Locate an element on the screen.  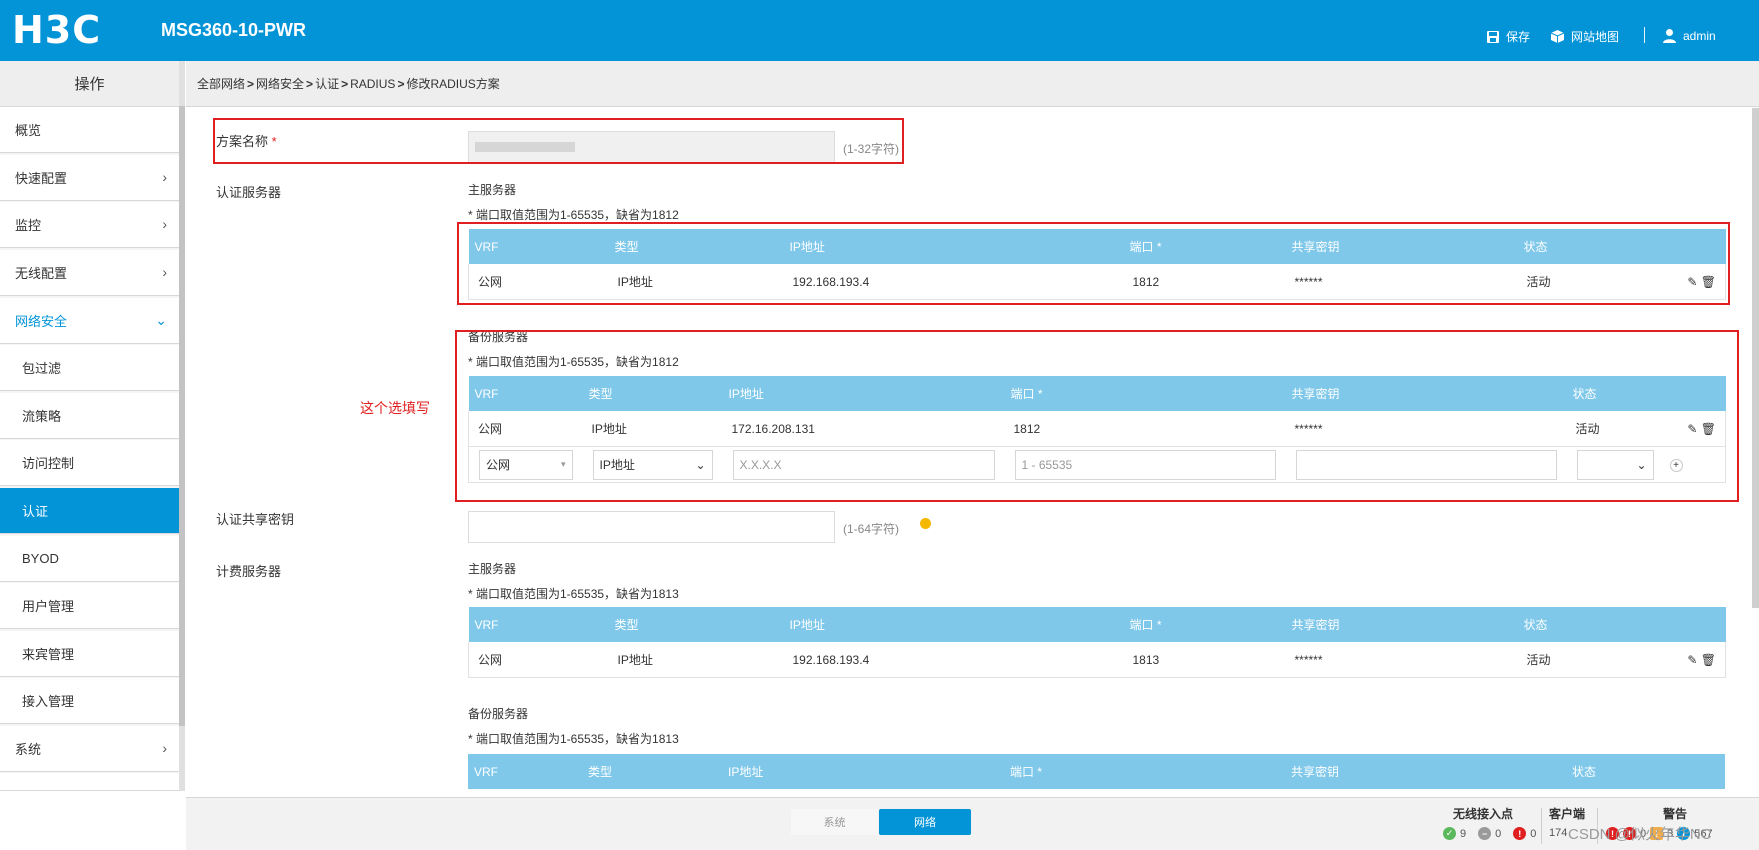
sidebar-item-tools: 工具 is located at coordinates (89, 782).